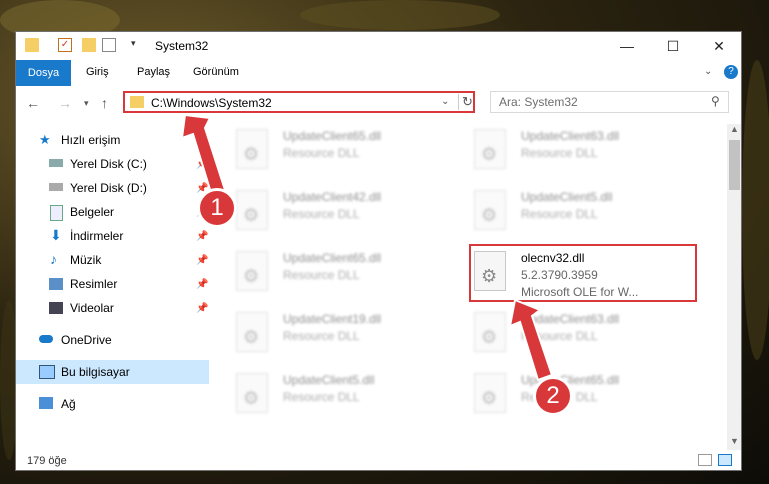  What do you see at coordinates (708, 71) in the screenshot?
I see `ribbon-expand-icon: ⌄` at bounding box center [708, 71].